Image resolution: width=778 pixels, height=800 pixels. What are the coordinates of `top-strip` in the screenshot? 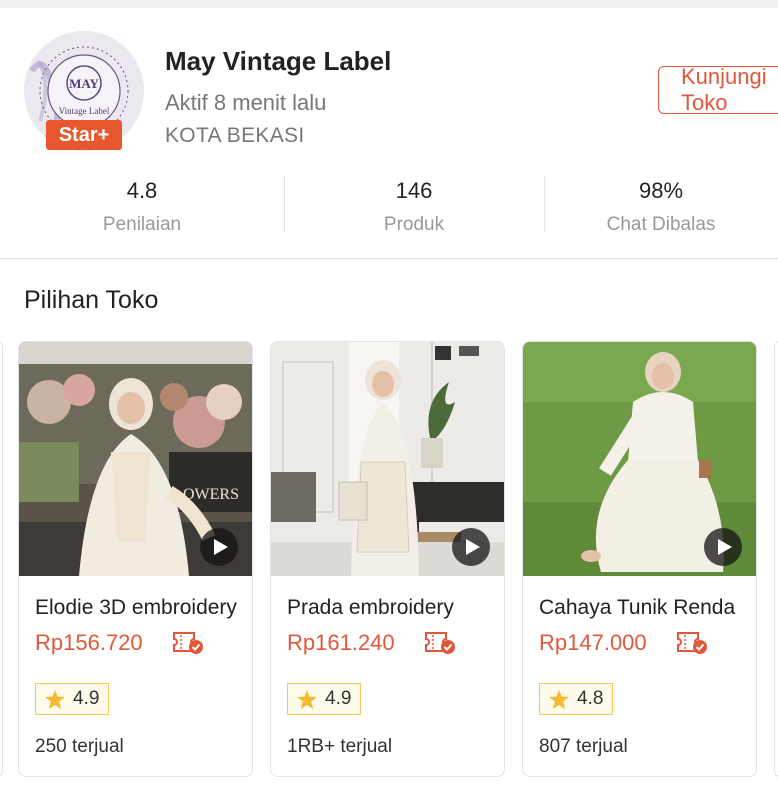 It's located at (389, 4).